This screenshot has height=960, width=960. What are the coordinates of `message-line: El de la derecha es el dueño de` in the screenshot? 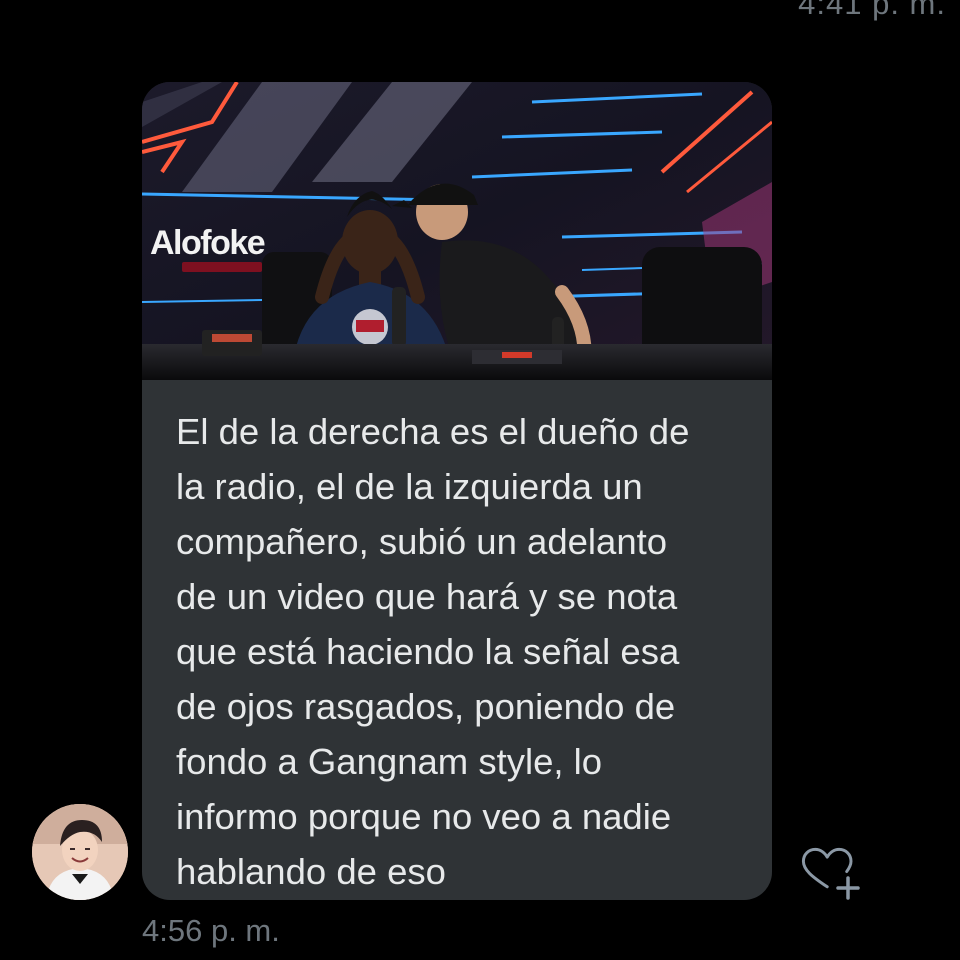 It's located at (433, 431).